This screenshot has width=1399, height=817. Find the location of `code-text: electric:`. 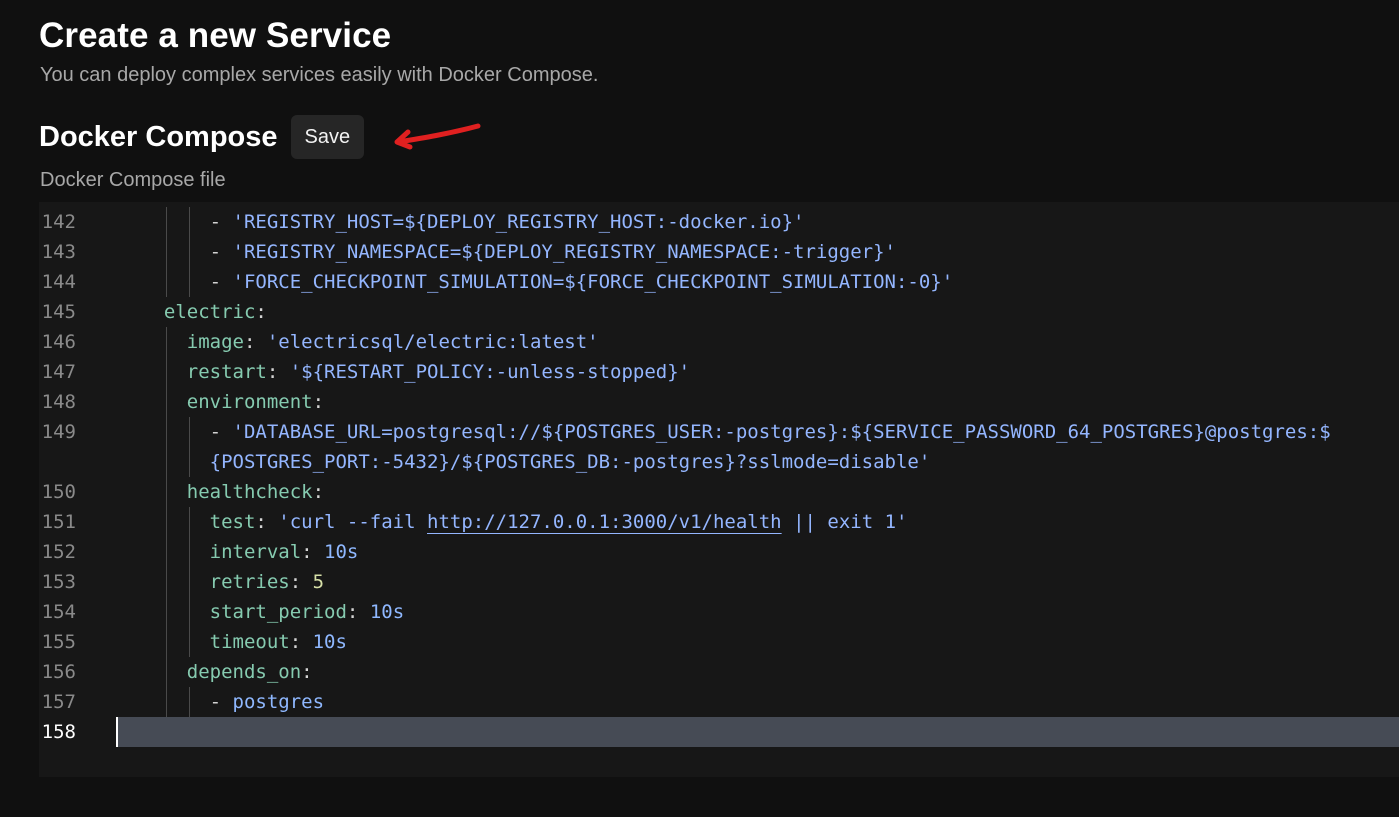

code-text: electric: is located at coordinates (204, 312).